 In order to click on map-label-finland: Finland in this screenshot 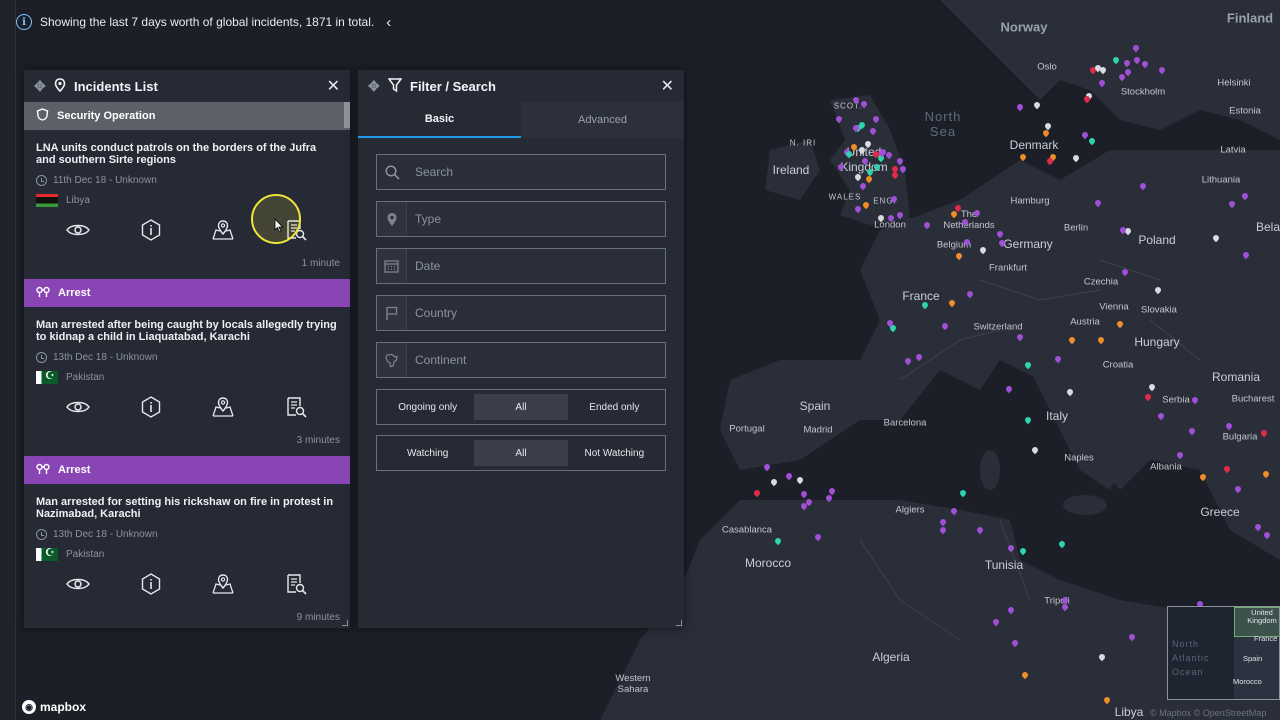, I will do `click(1250, 18)`.